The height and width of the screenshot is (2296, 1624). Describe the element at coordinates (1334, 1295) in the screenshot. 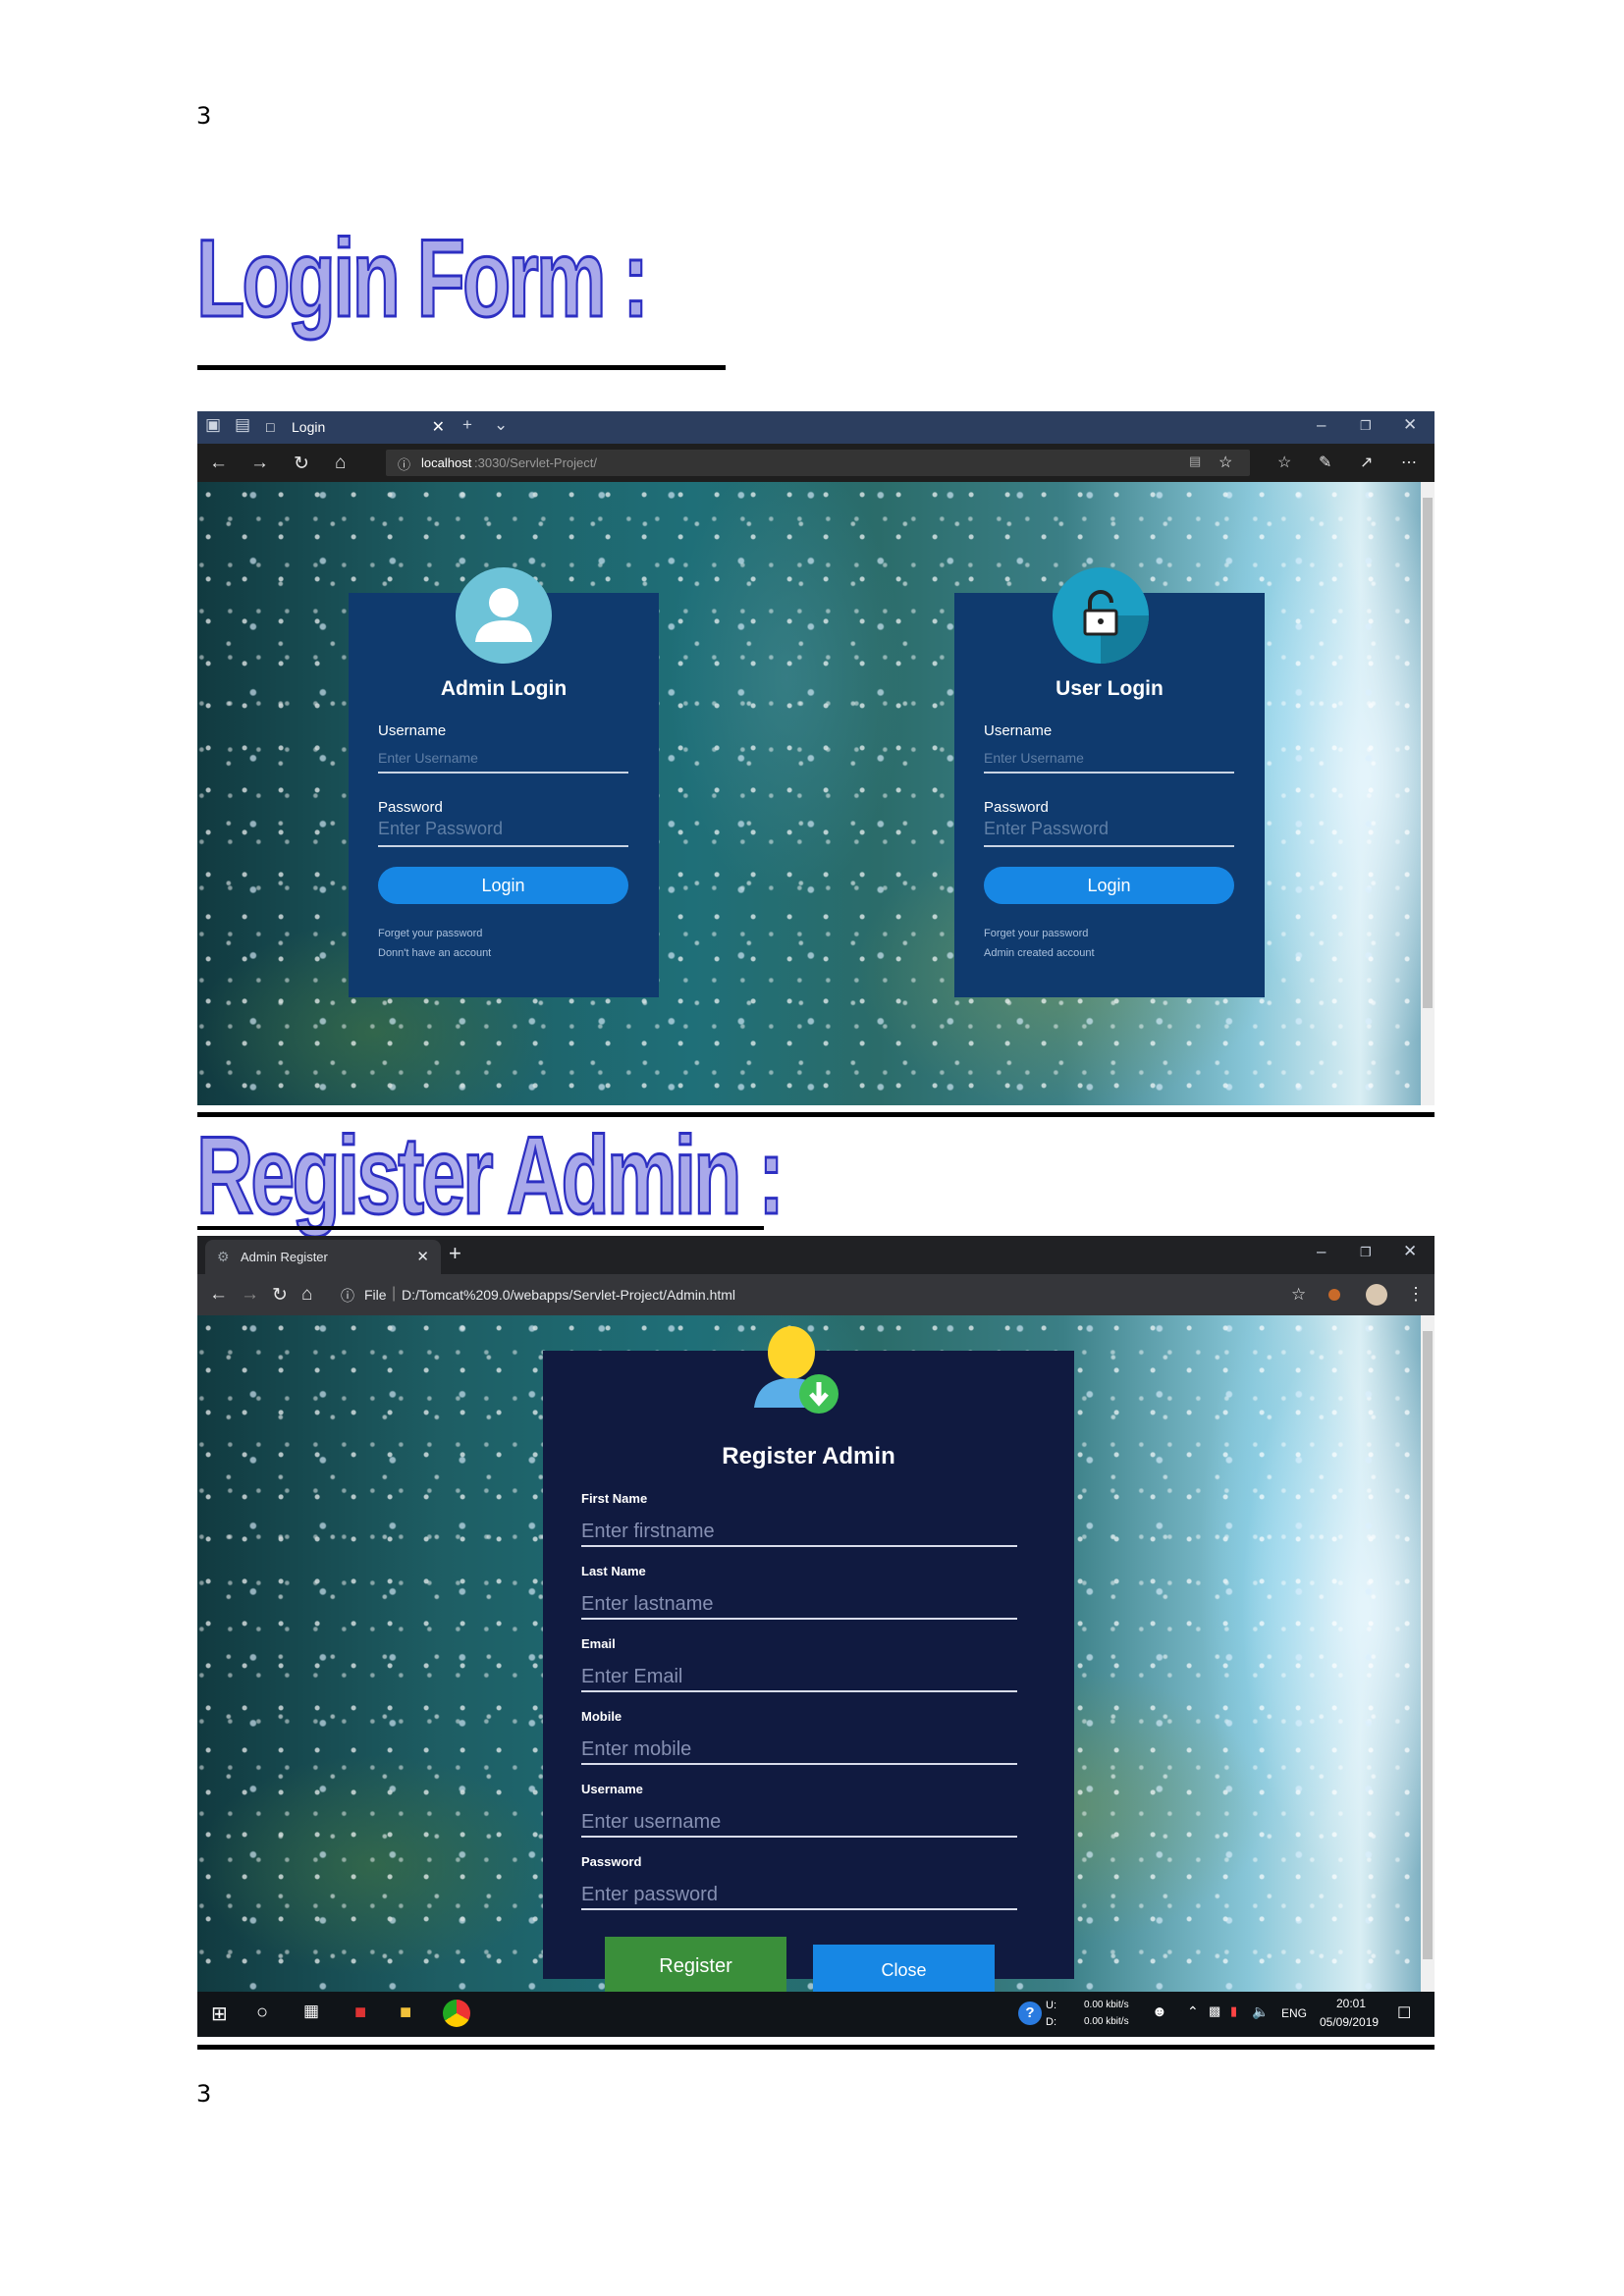

I see `extension-icon` at that location.